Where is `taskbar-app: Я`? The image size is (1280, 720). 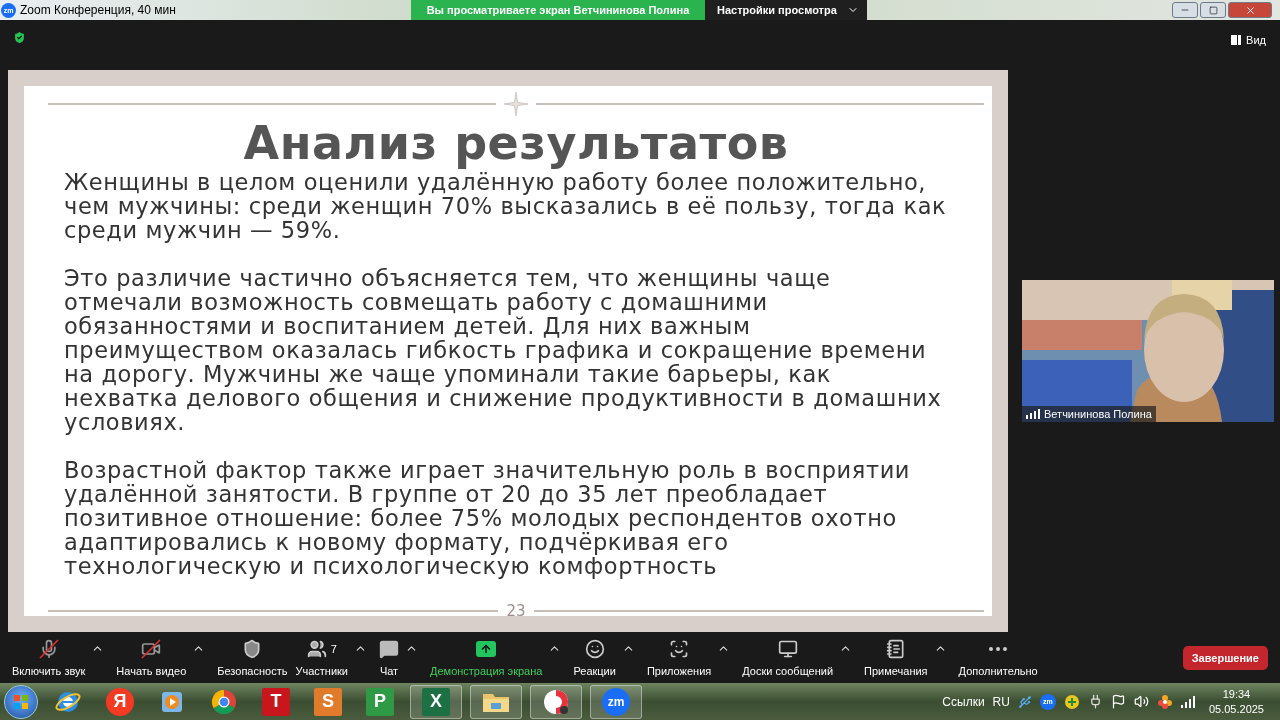
taskbar-app: Я is located at coordinates (120, 701).